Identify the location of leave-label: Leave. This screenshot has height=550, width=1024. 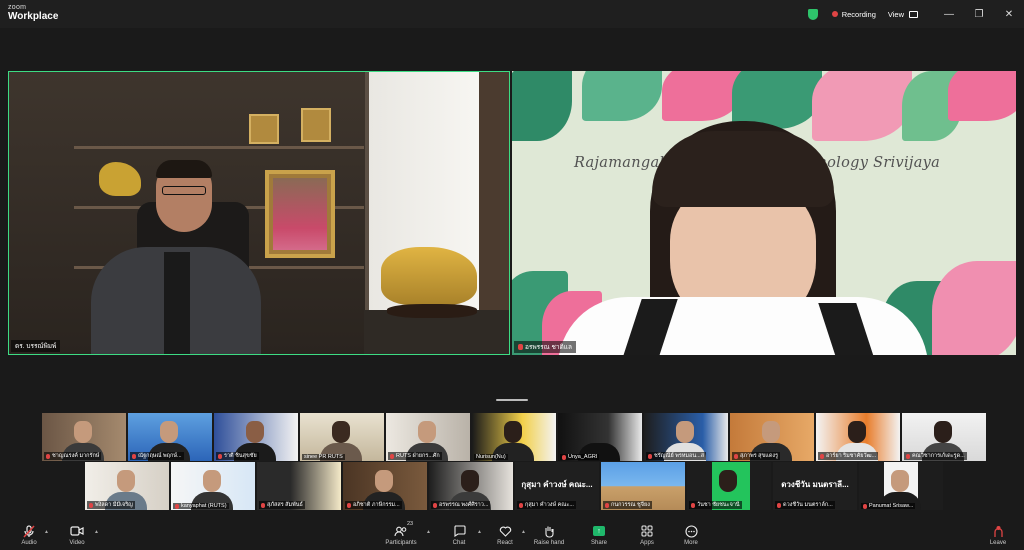
(998, 543).